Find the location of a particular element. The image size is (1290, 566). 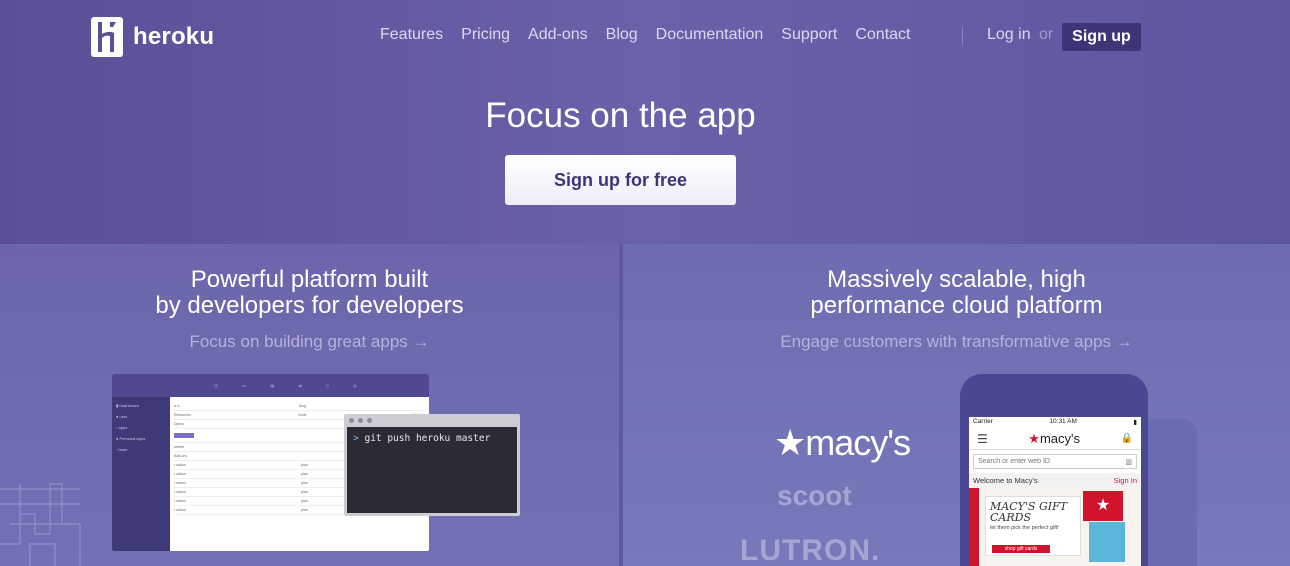

star-icon: ★ is located at coordinates (1103, 506).